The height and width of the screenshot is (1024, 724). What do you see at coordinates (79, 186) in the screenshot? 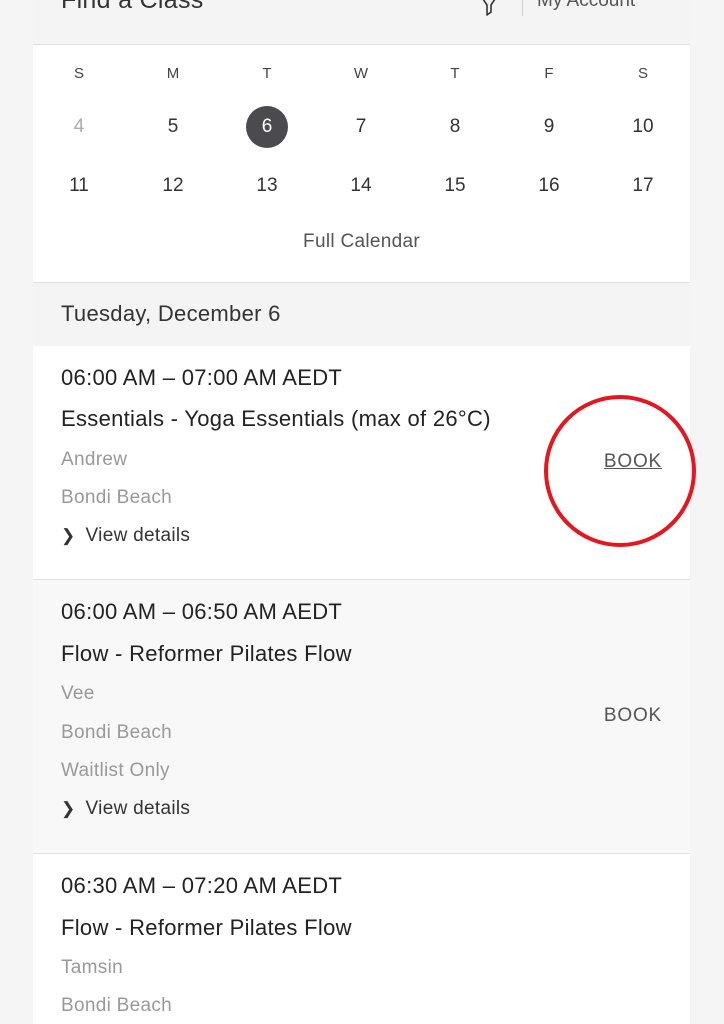
I see `calendar-day: 11` at bounding box center [79, 186].